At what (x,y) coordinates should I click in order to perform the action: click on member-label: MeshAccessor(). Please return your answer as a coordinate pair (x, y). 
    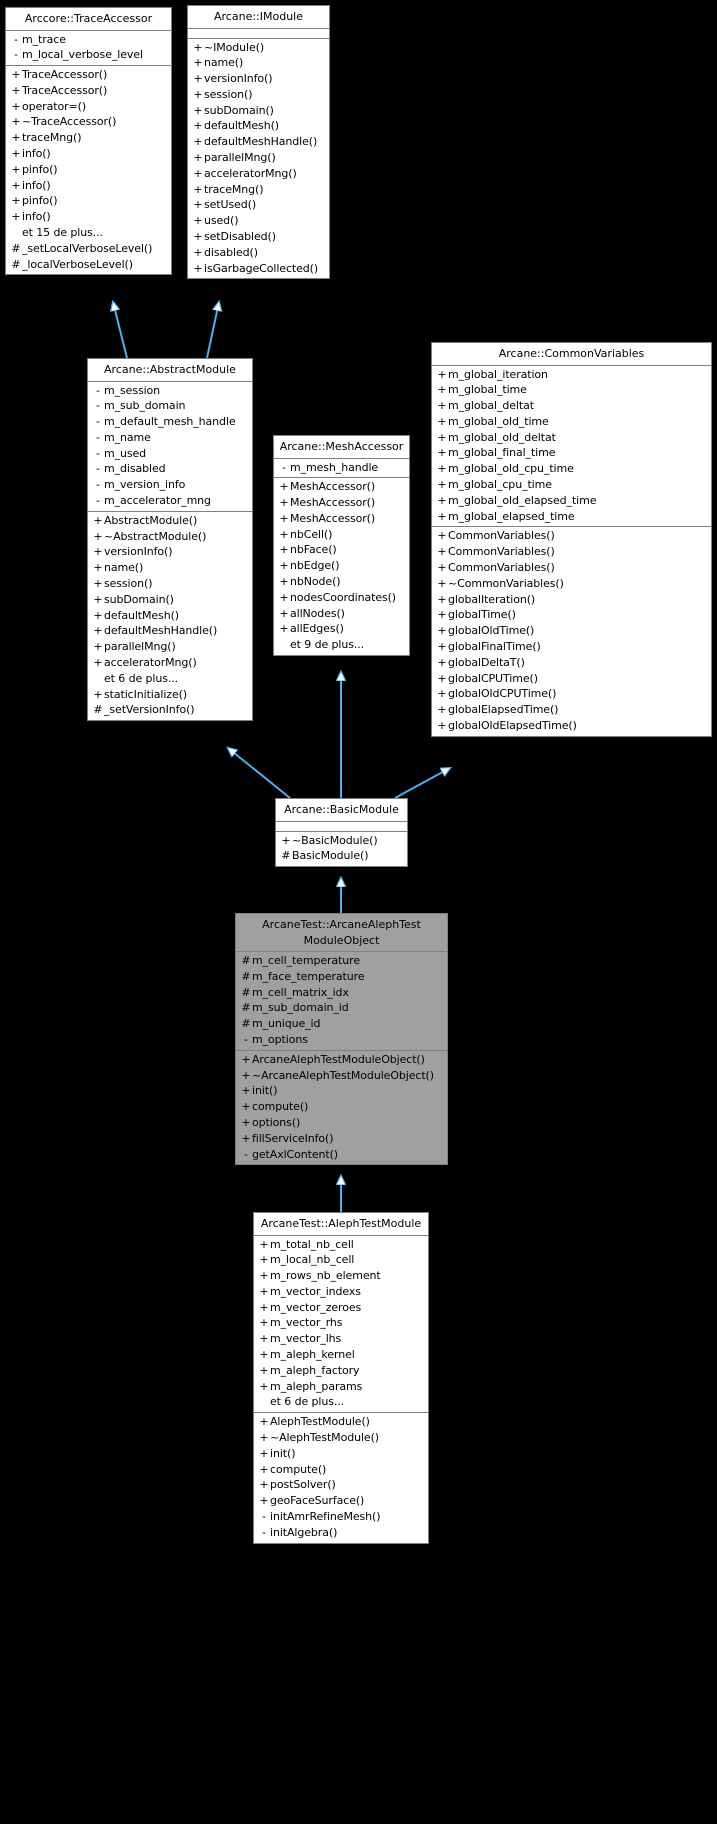
    Looking at the image, I should click on (333, 487).